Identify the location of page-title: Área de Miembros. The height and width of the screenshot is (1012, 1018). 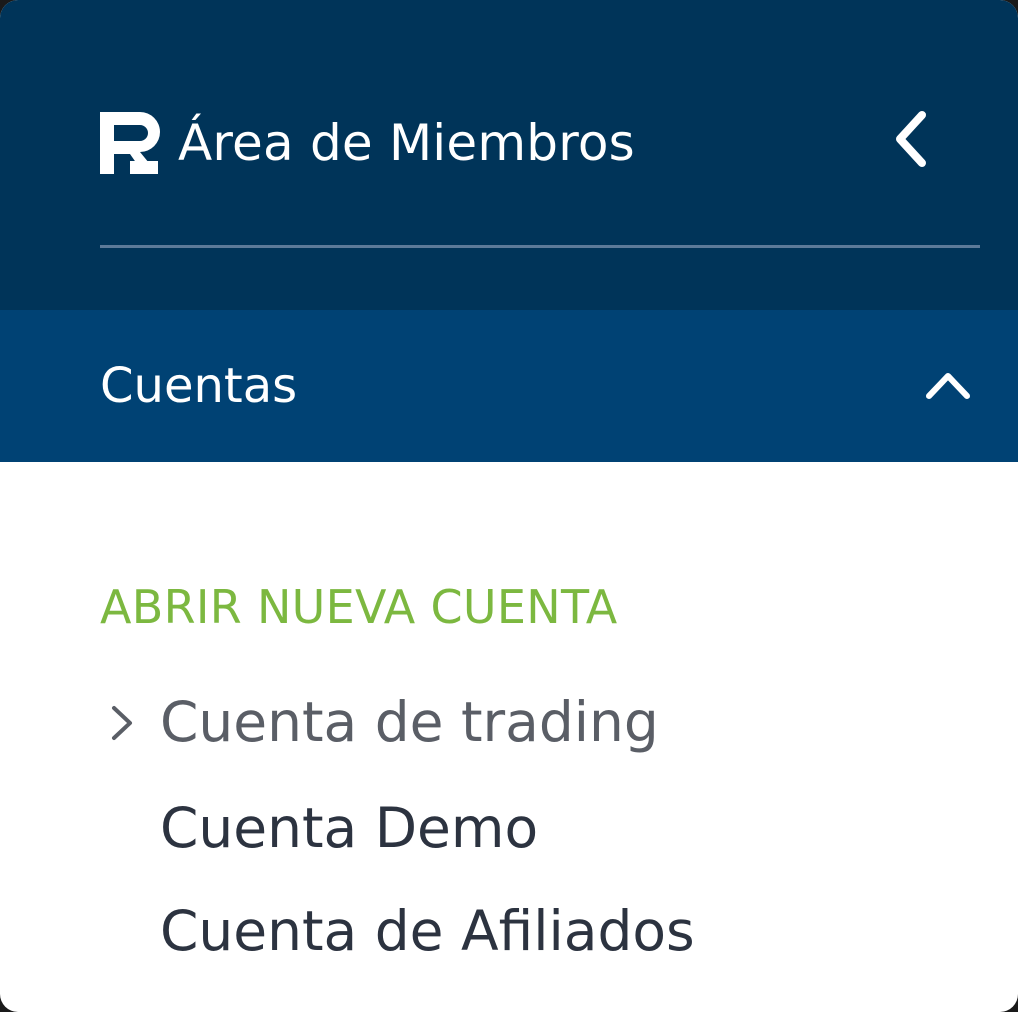
(406, 143).